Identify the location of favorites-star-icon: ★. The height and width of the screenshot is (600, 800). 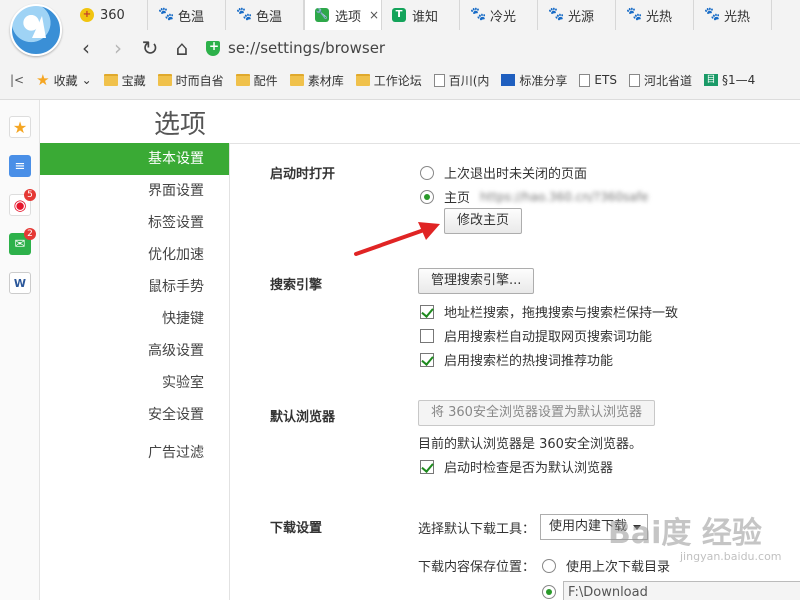
(20, 127).